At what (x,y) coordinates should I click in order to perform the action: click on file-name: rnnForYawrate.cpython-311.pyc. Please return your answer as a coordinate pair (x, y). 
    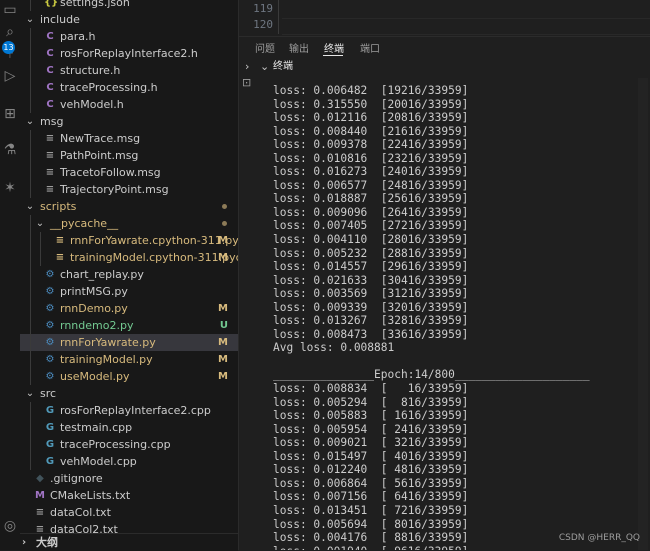
    Looking at the image, I should click on (154, 240).